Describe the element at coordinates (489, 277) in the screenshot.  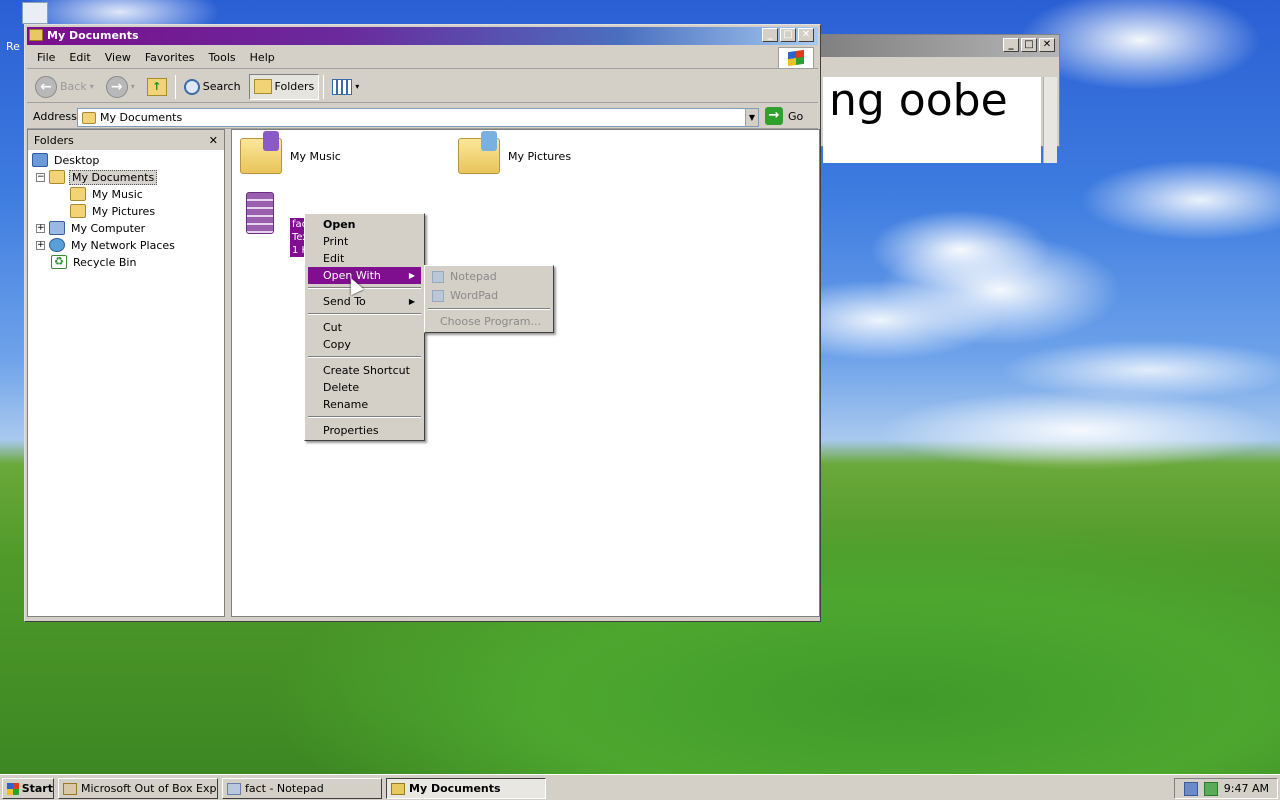
I see `open-with-notepad: Notepad` at that location.